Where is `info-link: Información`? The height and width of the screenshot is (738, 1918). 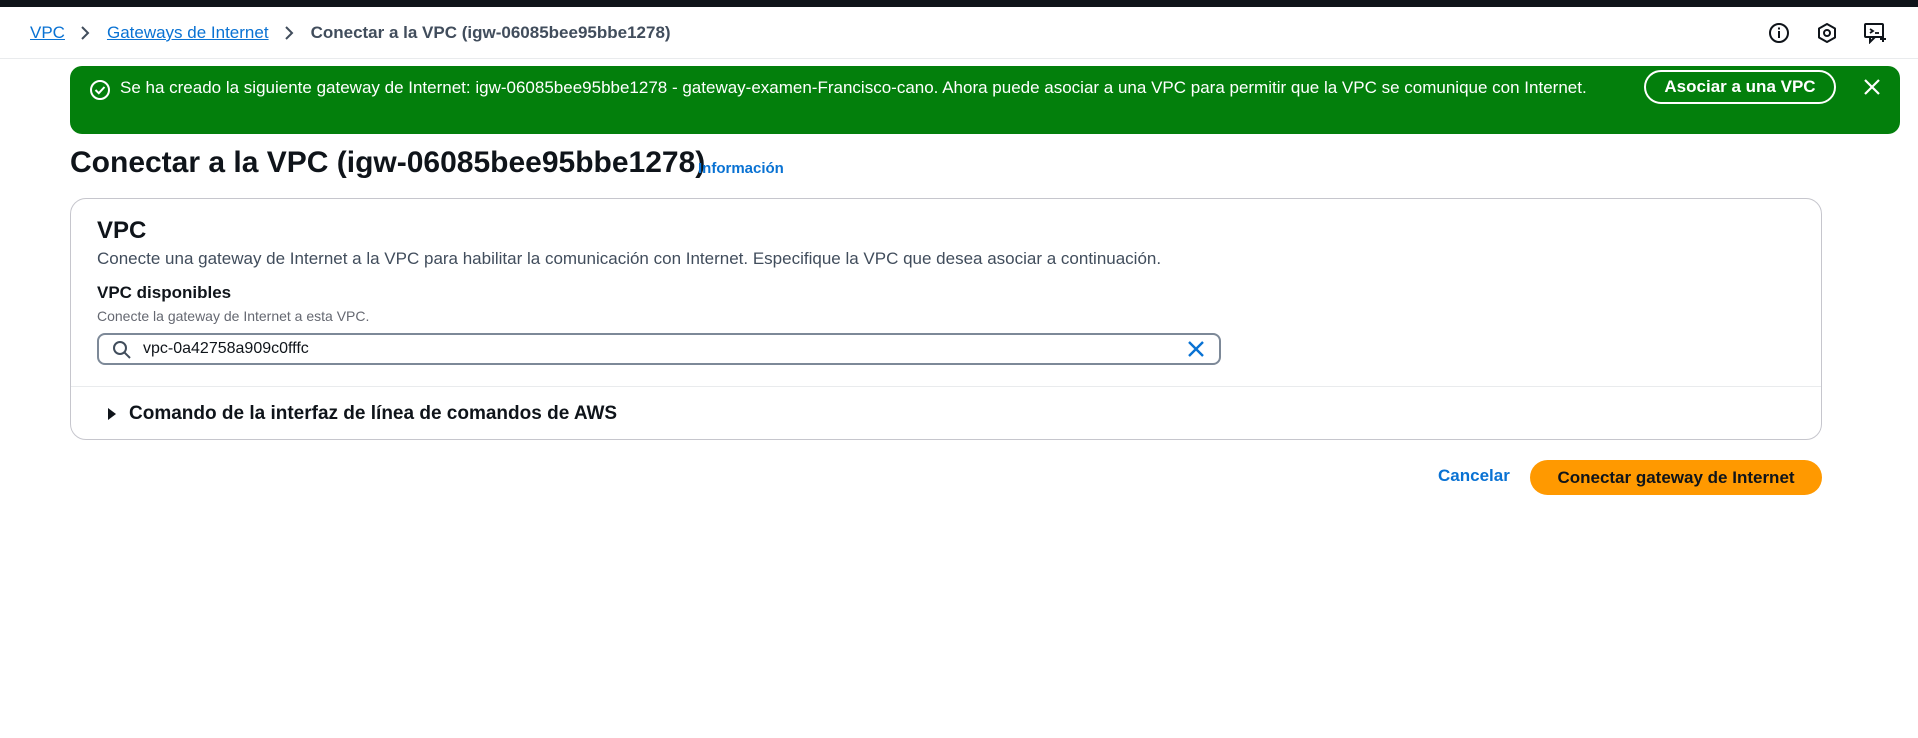 info-link: Información is located at coordinates (741, 168).